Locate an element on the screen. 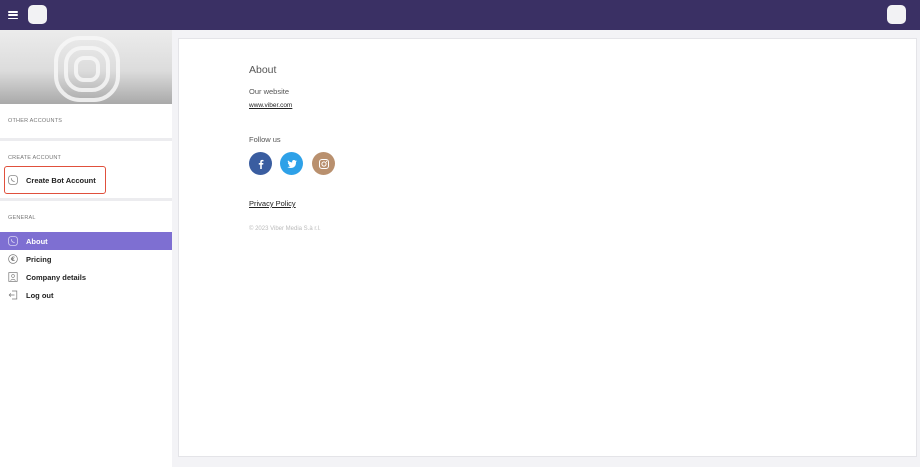 Image resolution: width=920 pixels, height=467 pixels. building-icon is located at coordinates (13, 277).